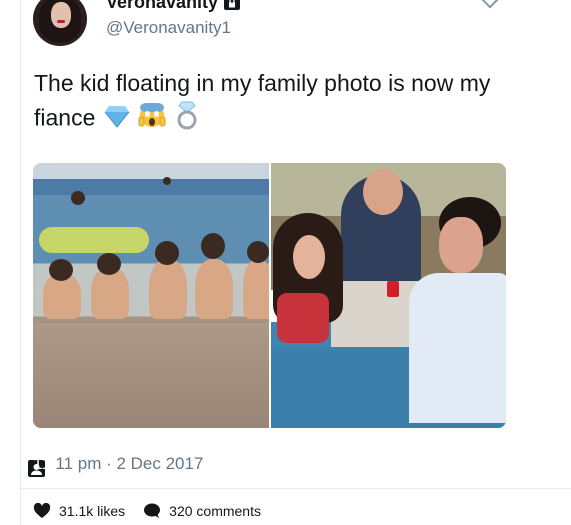 This screenshot has height=525, width=571. I want to click on ring-box, so click(393, 289).